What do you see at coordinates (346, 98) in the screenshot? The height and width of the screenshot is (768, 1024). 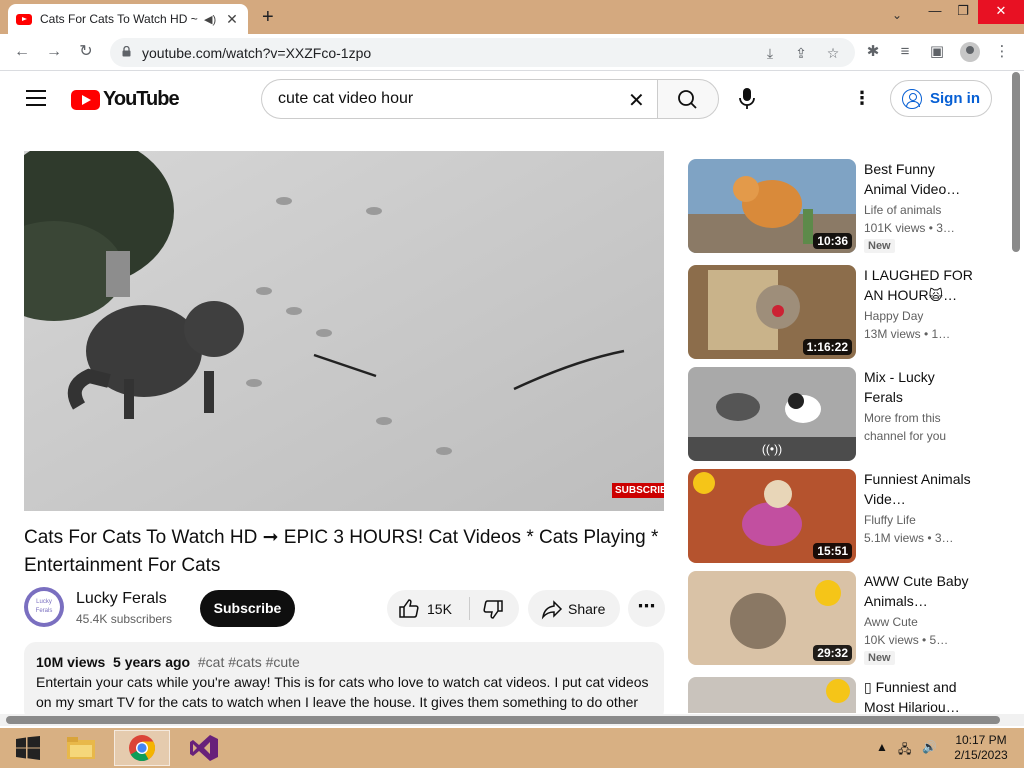 I see `search-query: cute cat video hour` at bounding box center [346, 98].